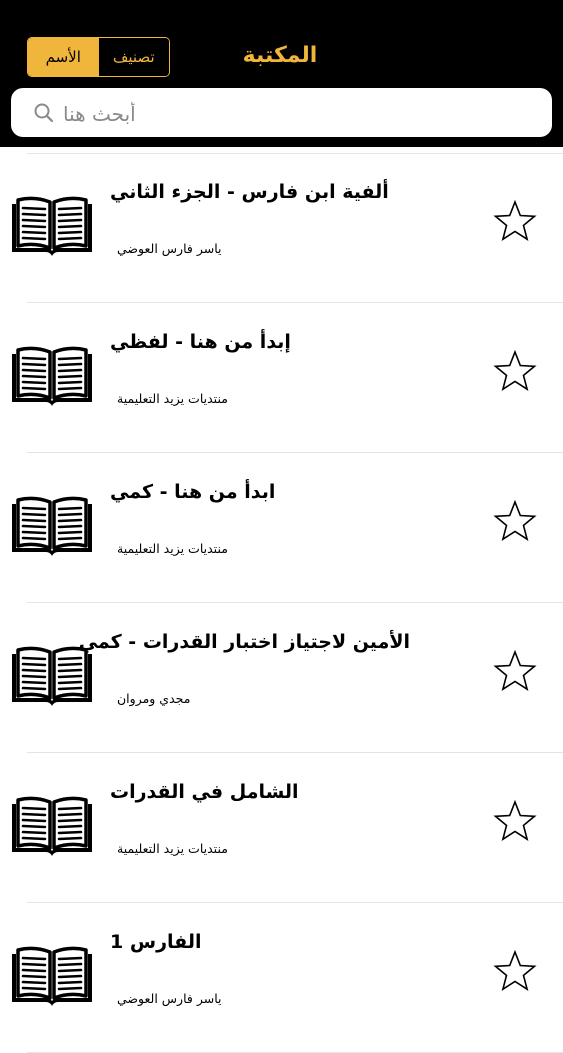 The width and height of the screenshot is (563, 1053). I want to click on search-bar, so click(281, 113).